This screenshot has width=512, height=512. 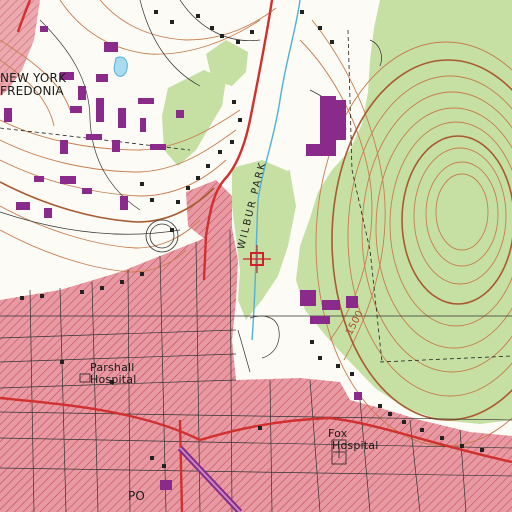 What do you see at coordinates (137, 496) in the screenshot?
I see `post-office-label: PO` at bounding box center [137, 496].